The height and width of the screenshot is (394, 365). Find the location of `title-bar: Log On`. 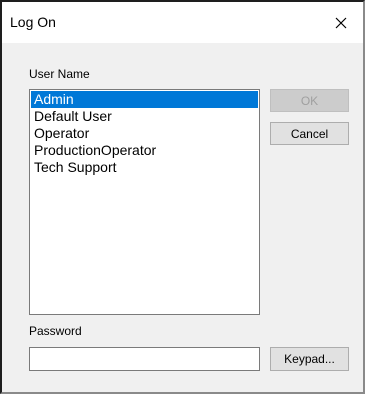

title-bar: Log On is located at coordinates (182, 22).